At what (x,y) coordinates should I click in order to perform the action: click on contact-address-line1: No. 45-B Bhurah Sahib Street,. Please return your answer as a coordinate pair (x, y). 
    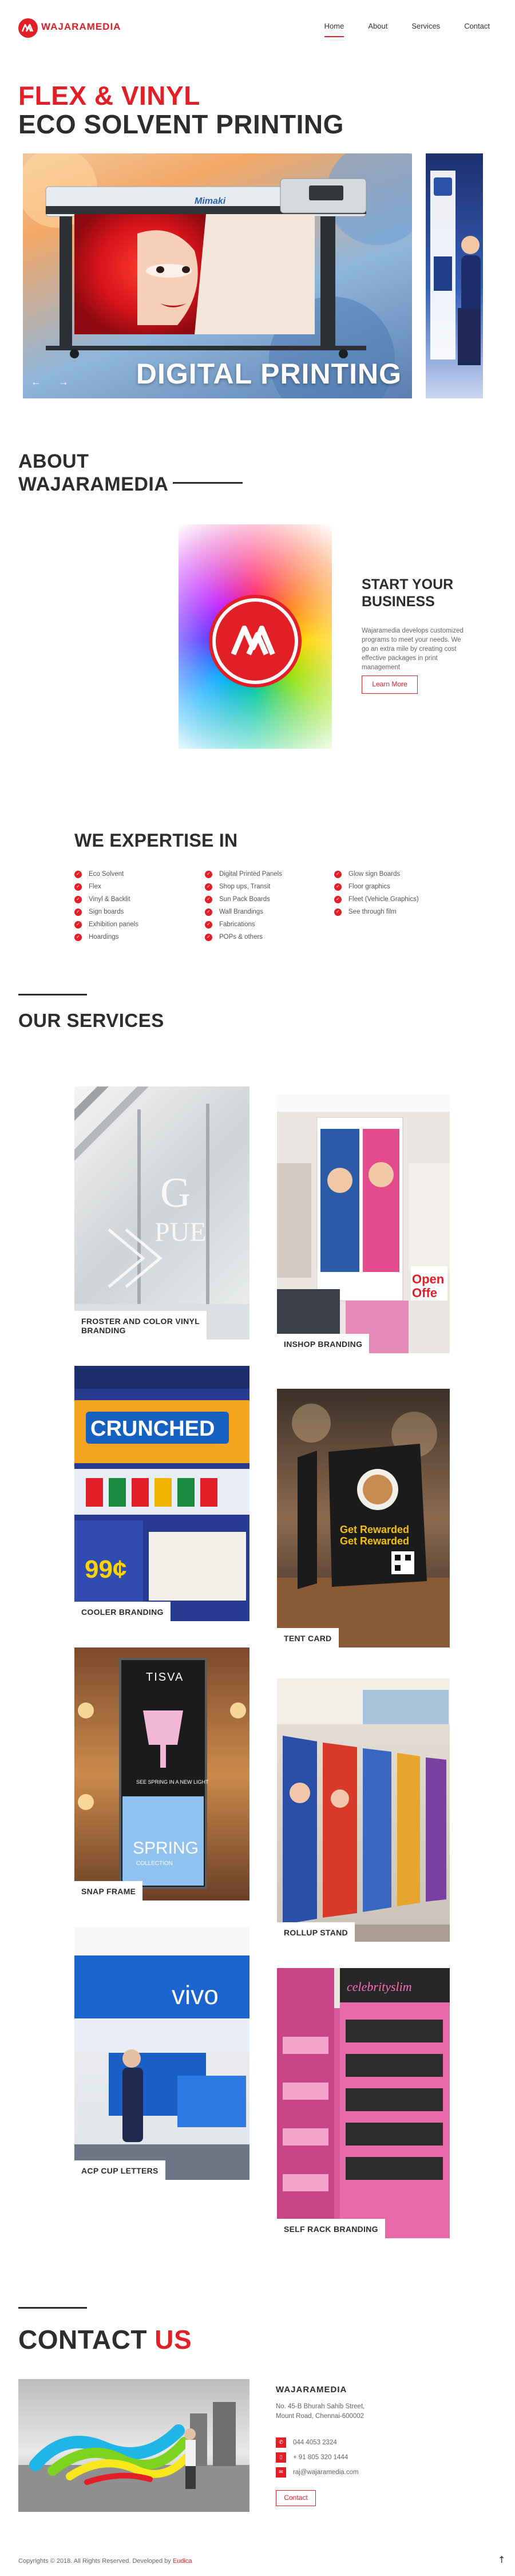
    Looking at the image, I should click on (320, 2407).